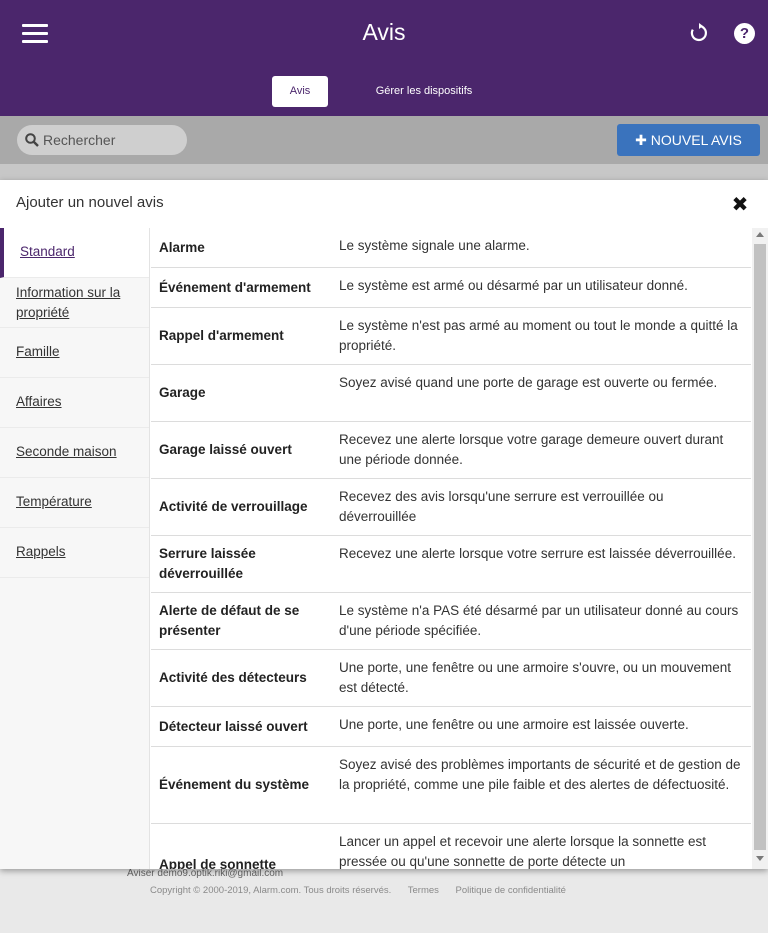 This screenshot has width=768, height=933. Describe the element at coordinates (233, 677) in the screenshot. I see `item-name: Activité des détecteurs` at that location.